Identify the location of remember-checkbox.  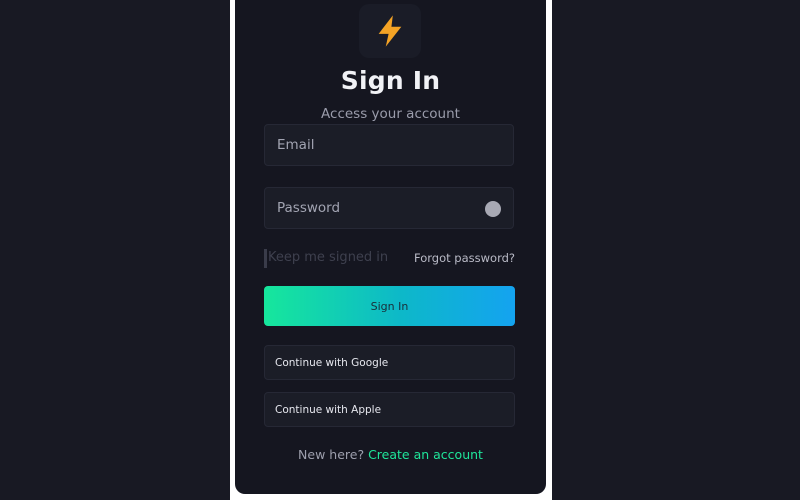
(265, 258).